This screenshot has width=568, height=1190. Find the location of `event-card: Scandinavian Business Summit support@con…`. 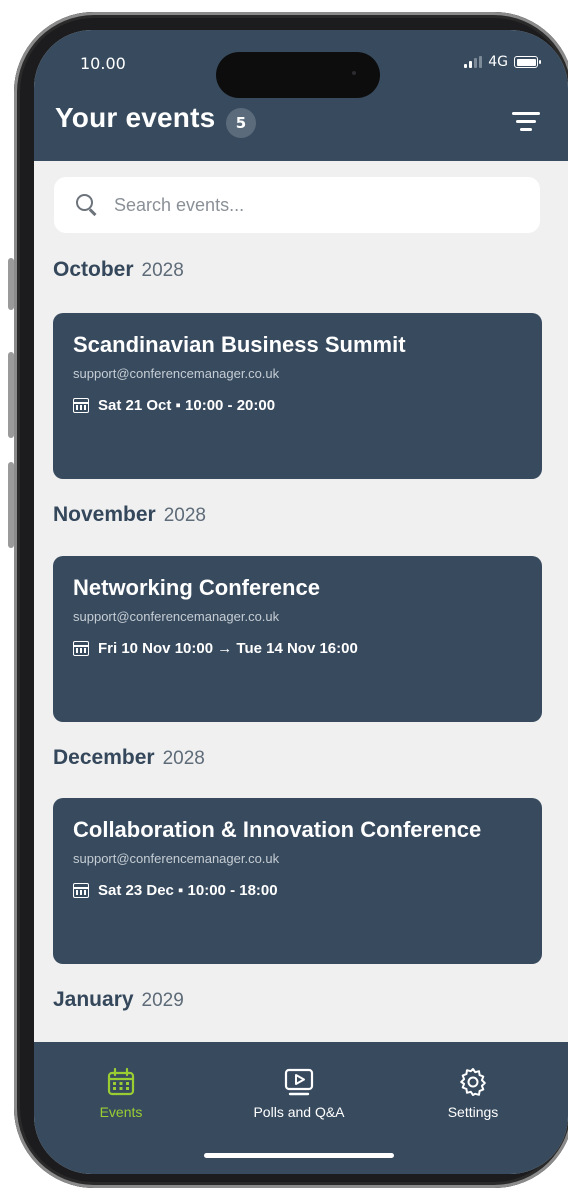

event-card: Scandinavian Business Summit support@con… is located at coordinates (297, 396).